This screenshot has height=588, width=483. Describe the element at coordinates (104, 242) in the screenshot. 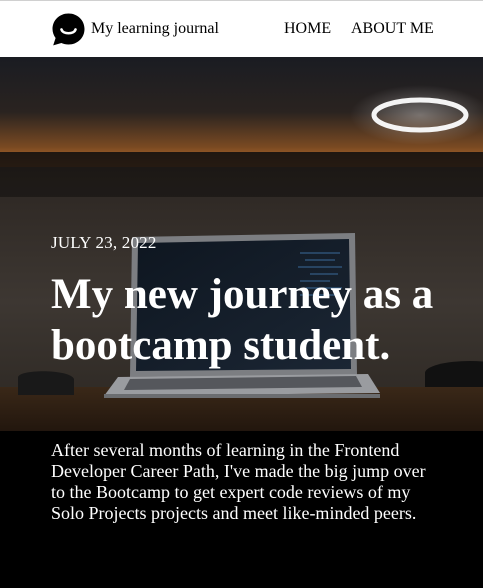

I see `post-date: JULY 23, 2022` at that location.